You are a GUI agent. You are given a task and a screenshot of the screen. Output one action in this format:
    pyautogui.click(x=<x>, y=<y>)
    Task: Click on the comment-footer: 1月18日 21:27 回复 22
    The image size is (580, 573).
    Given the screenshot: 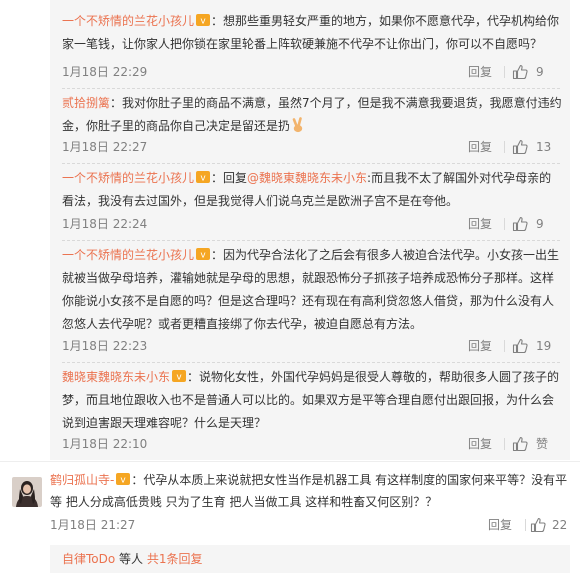 What is the action you would take?
    pyautogui.click(x=310, y=525)
    